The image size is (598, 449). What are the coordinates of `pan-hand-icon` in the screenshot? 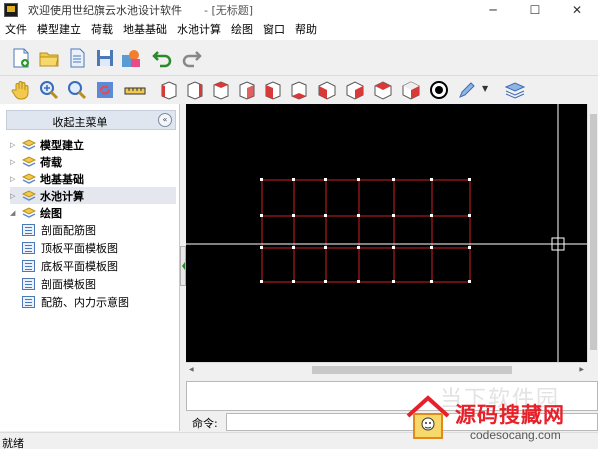 It's located at (21, 90).